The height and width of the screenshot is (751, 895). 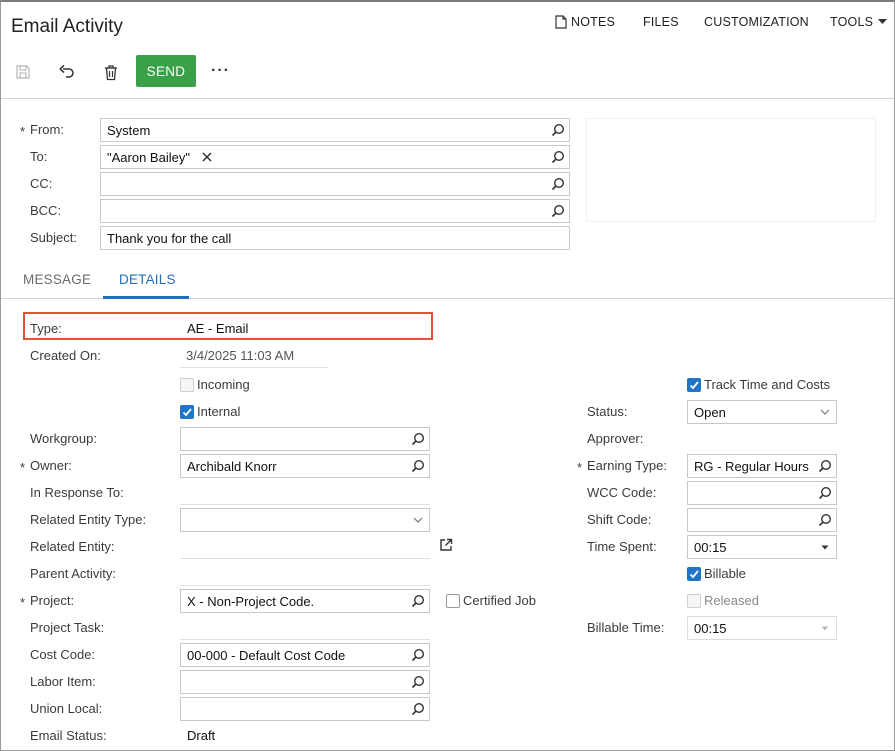 I want to click on parent-activity-label: Parent Activity:, so click(x=73, y=573).